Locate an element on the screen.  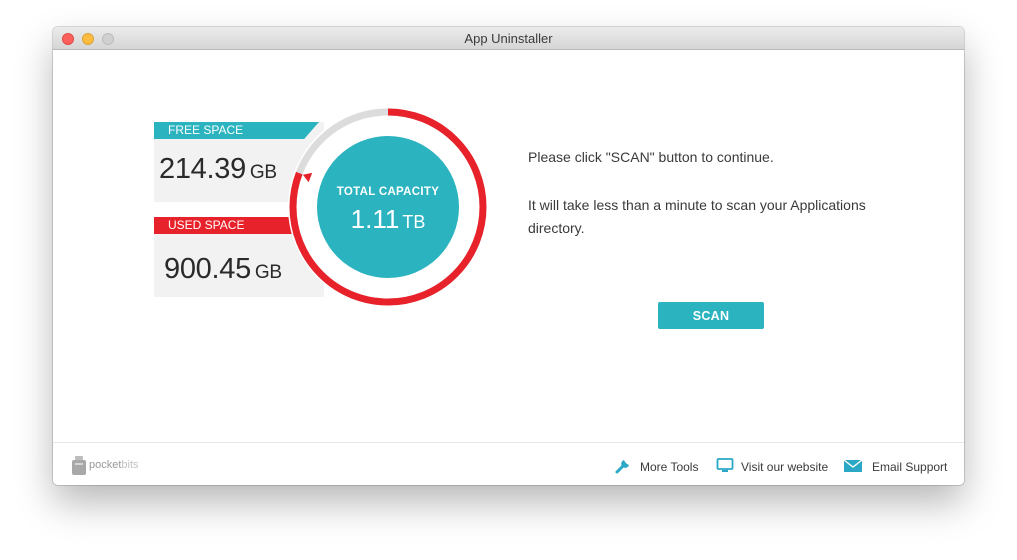
used-space-number: 900.45 is located at coordinates (207, 269).